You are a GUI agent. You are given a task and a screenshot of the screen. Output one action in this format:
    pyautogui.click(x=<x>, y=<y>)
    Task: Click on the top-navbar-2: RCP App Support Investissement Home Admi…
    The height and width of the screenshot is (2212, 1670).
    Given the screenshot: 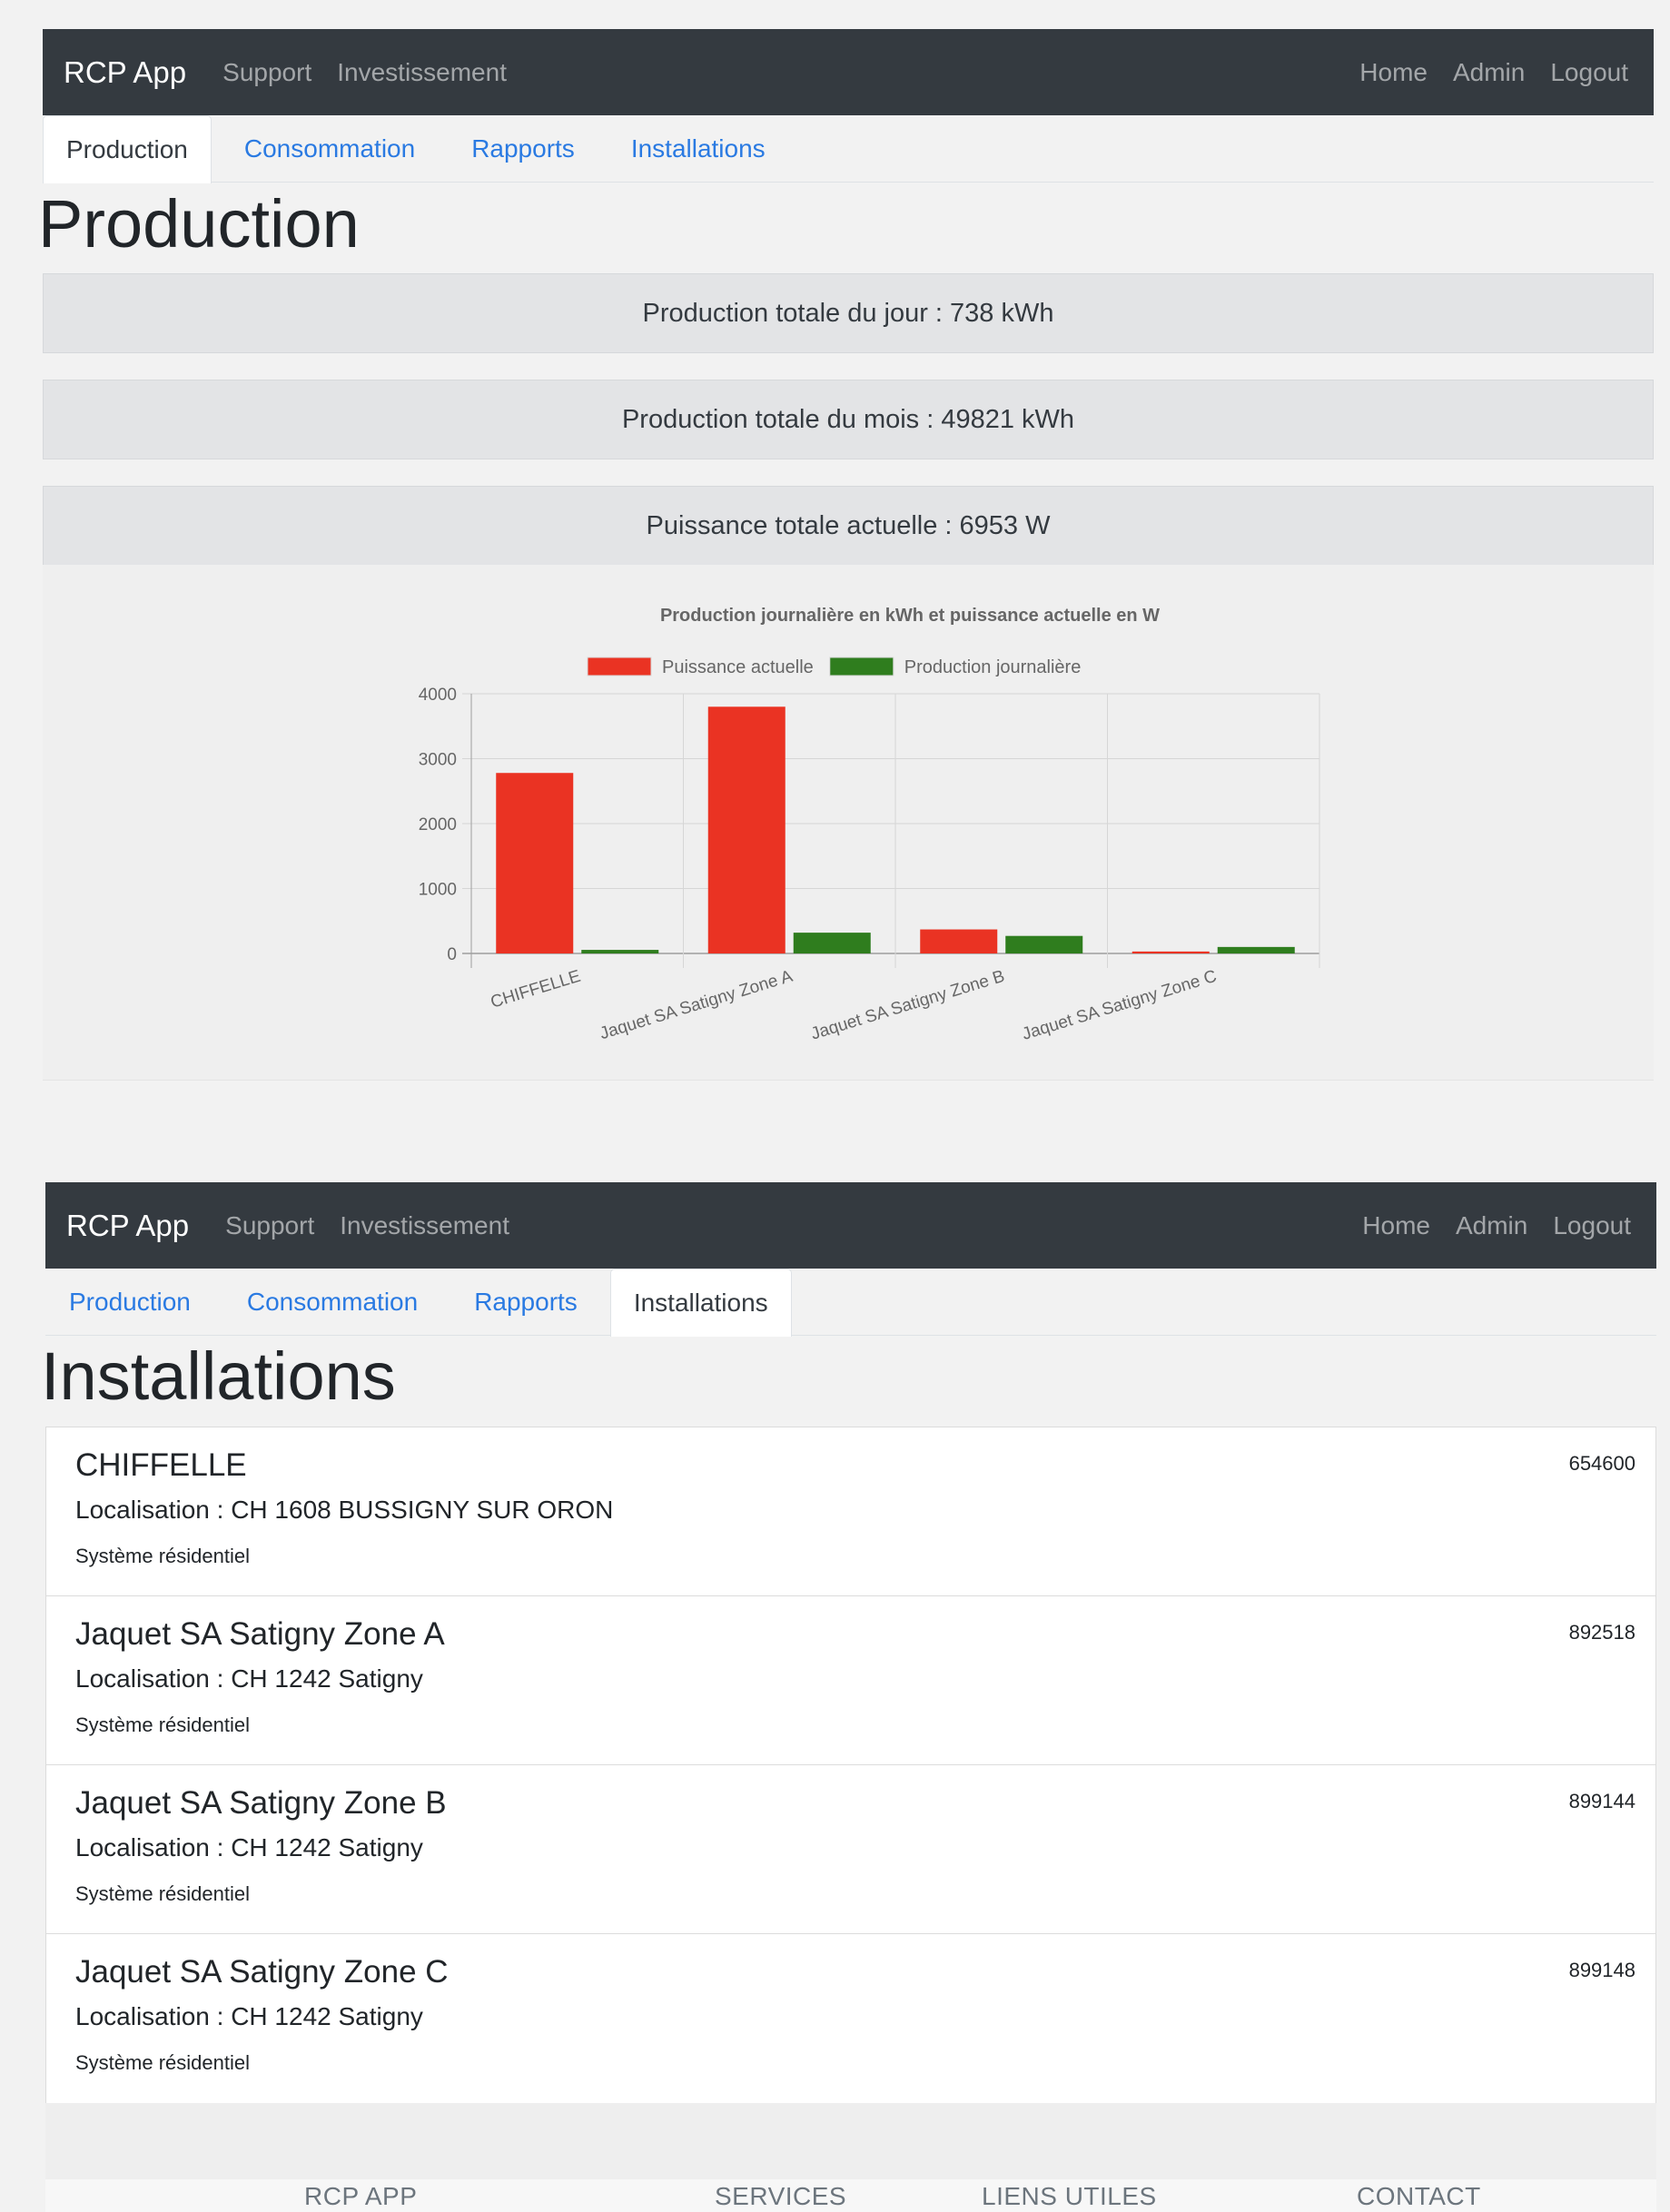 What is the action you would take?
    pyautogui.click(x=850, y=1225)
    